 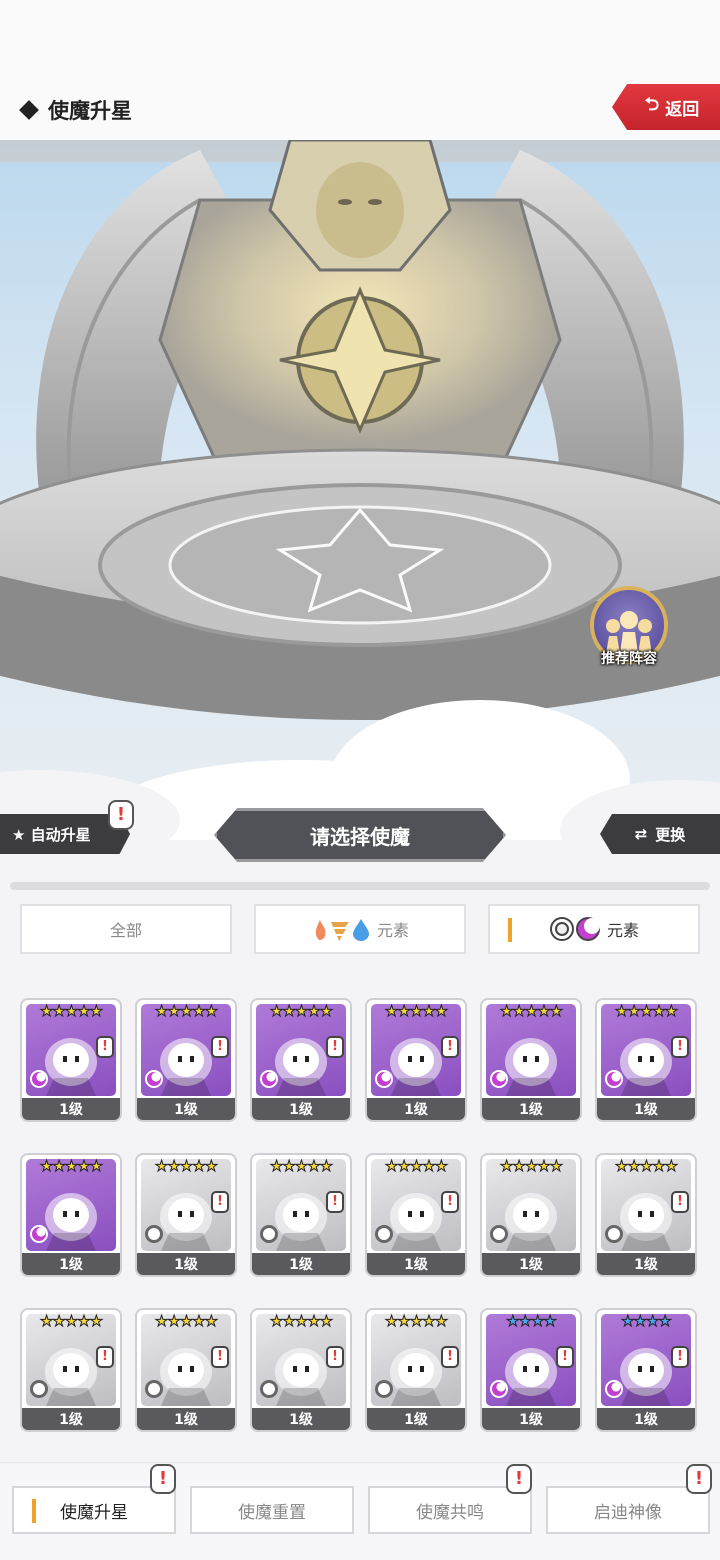 What do you see at coordinates (34, 1511) in the screenshot?
I see `active-indicator` at bounding box center [34, 1511].